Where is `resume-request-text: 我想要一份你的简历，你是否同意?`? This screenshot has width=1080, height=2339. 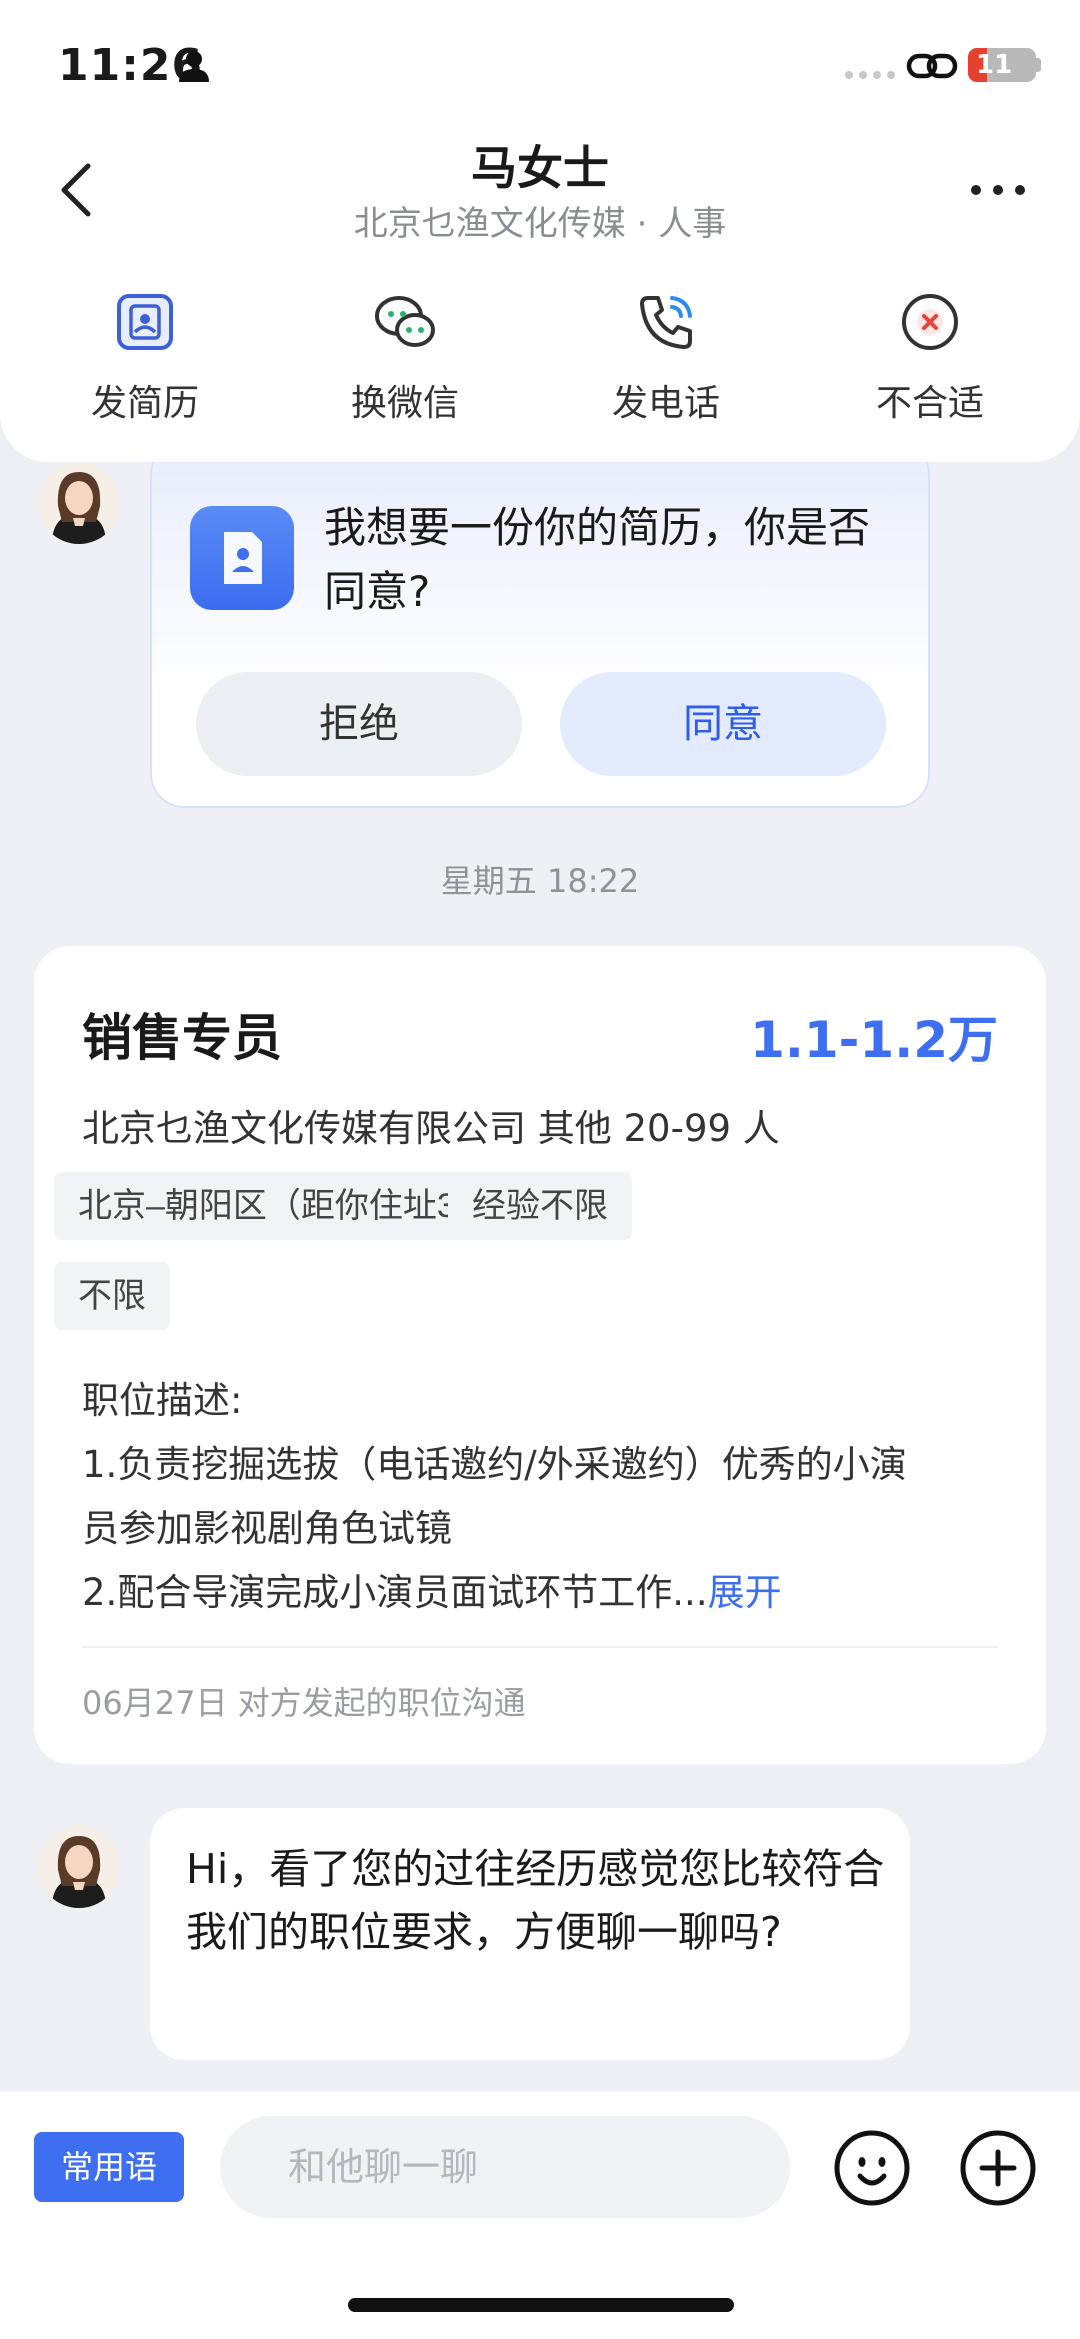 resume-request-text: 我想要一份你的简历，你是否同意? is located at coordinates (597, 559).